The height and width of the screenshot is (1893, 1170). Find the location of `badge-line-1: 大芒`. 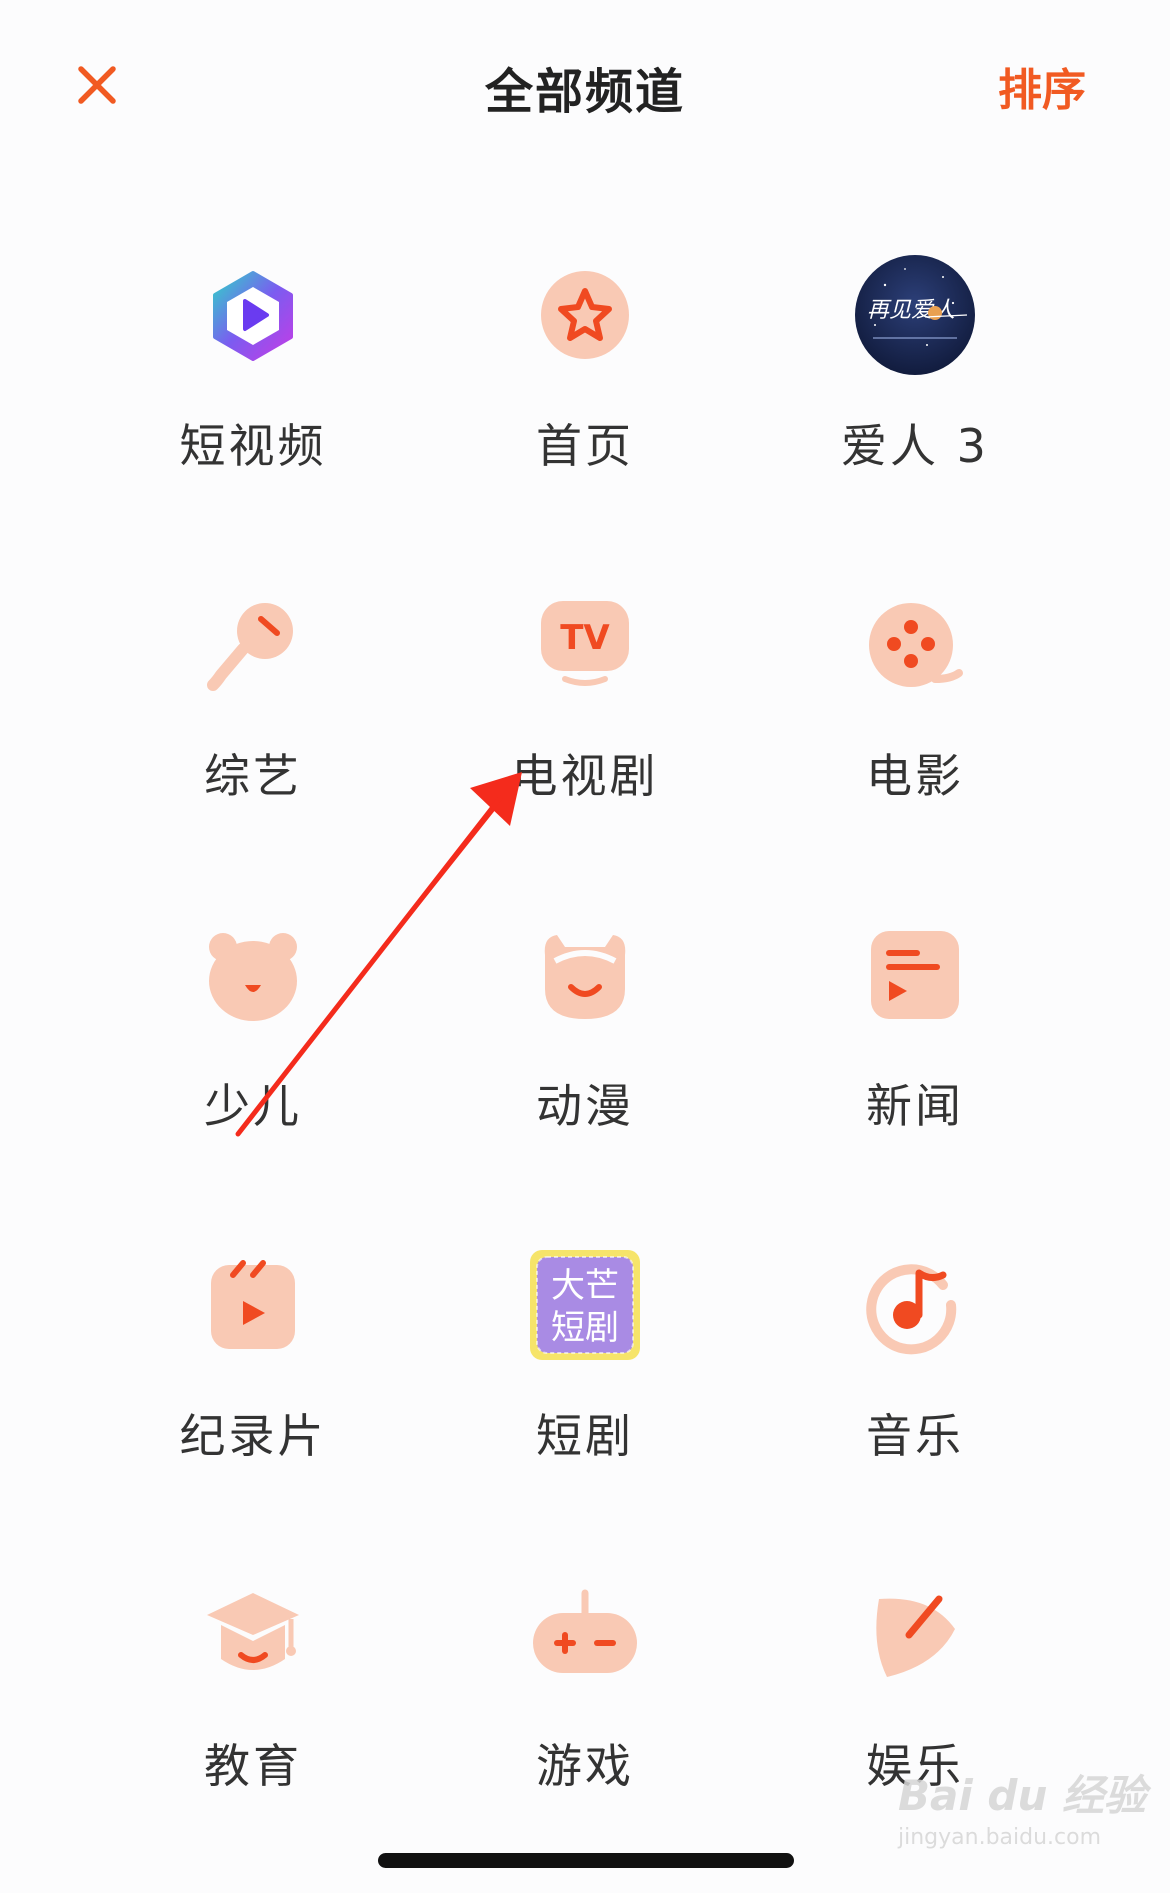

badge-line-1: 大芒 is located at coordinates (585, 1286).